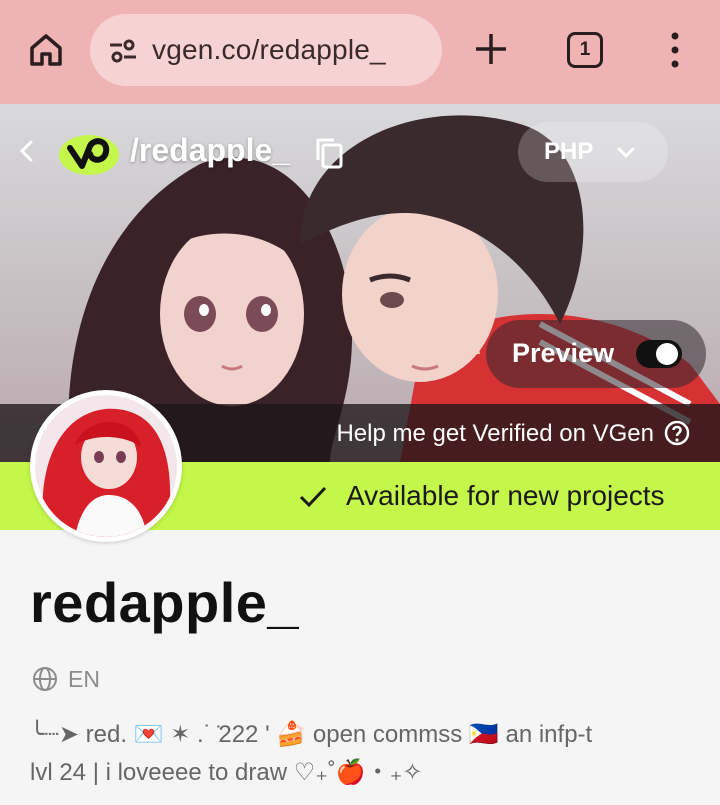 This screenshot has width=720, height=805. I want to click on preview-switch, so click(659, 354).